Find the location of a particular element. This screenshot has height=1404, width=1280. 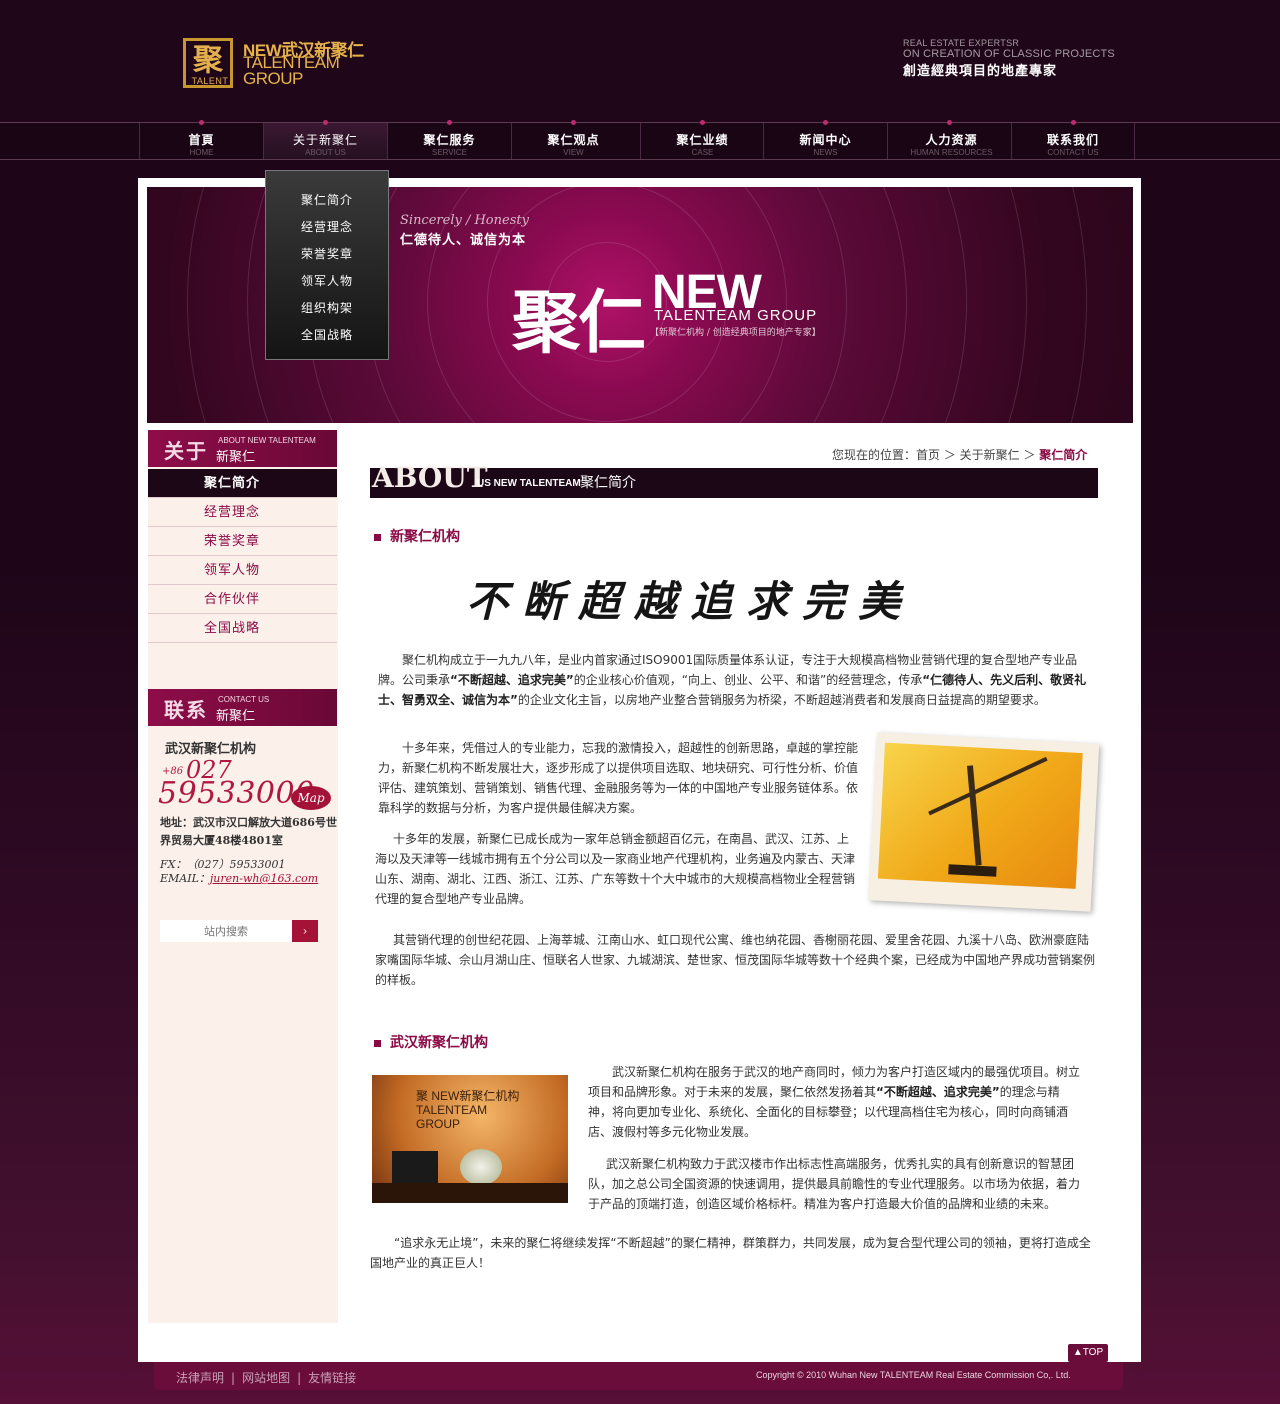

nav-sublabel: CASE is located at coordinates (702, 152).